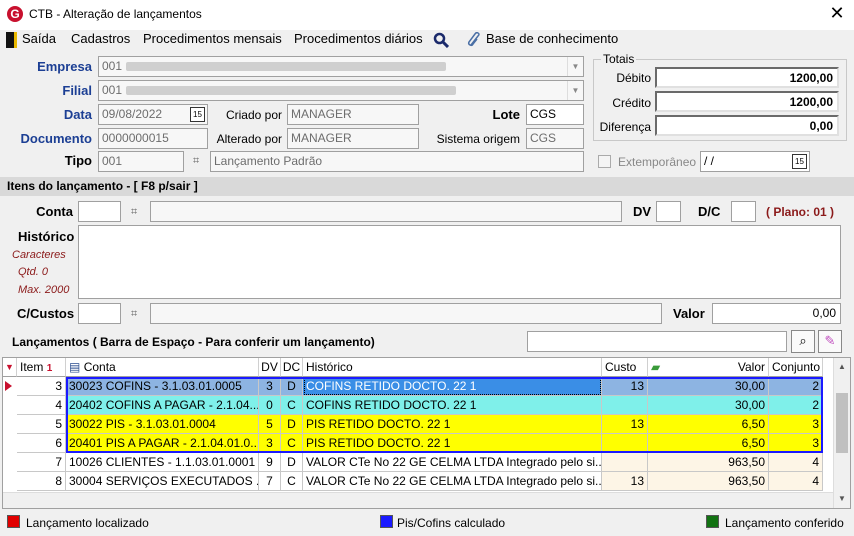 The image size is (854, 536). What do you see at coordinates (270, 462) in the screenshot?
I see `cell-dv: 9` at bounding box center [270, 462].